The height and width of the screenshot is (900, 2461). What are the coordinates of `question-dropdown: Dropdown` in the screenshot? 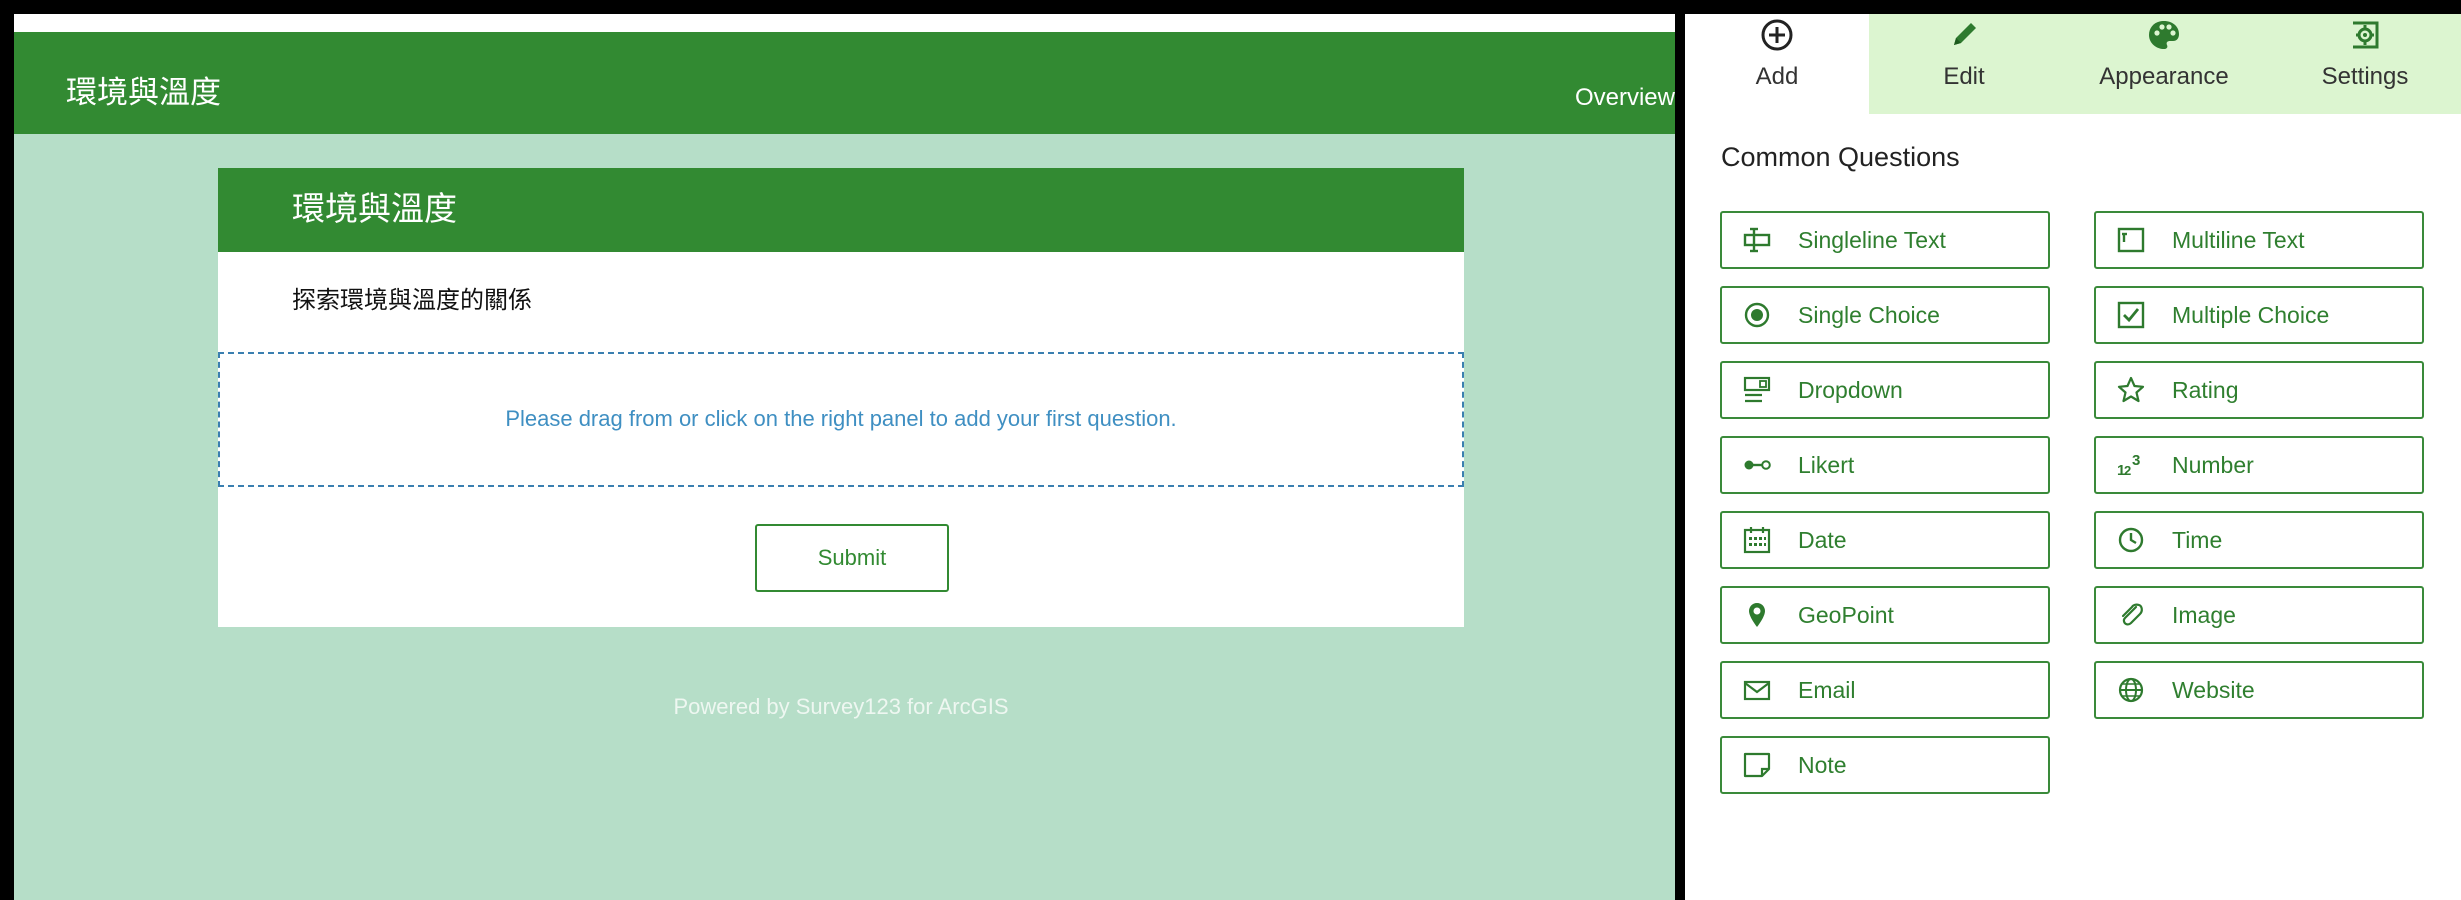 It's located at (1885, 390).